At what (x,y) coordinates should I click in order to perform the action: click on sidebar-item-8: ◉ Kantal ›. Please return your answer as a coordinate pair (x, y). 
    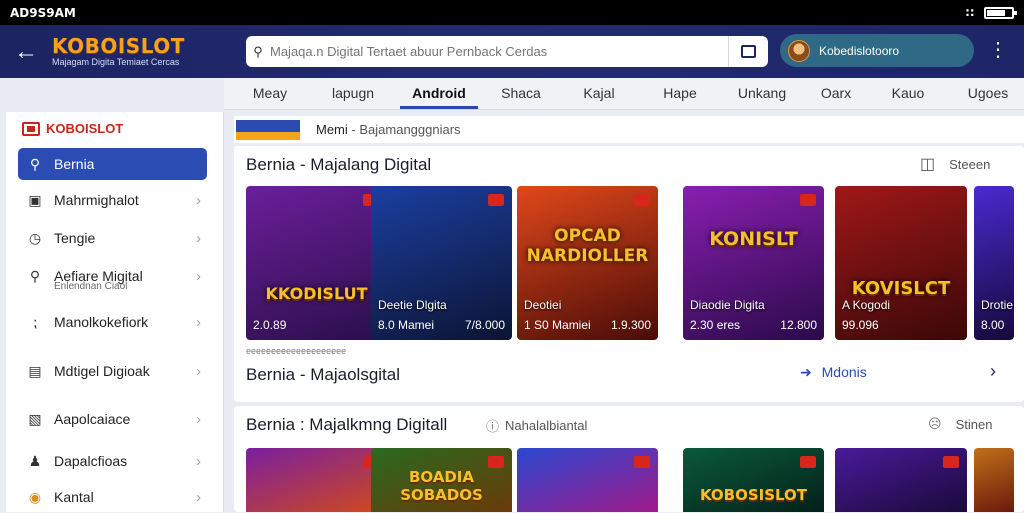
    Looking at the image, I should click on (112, 497).